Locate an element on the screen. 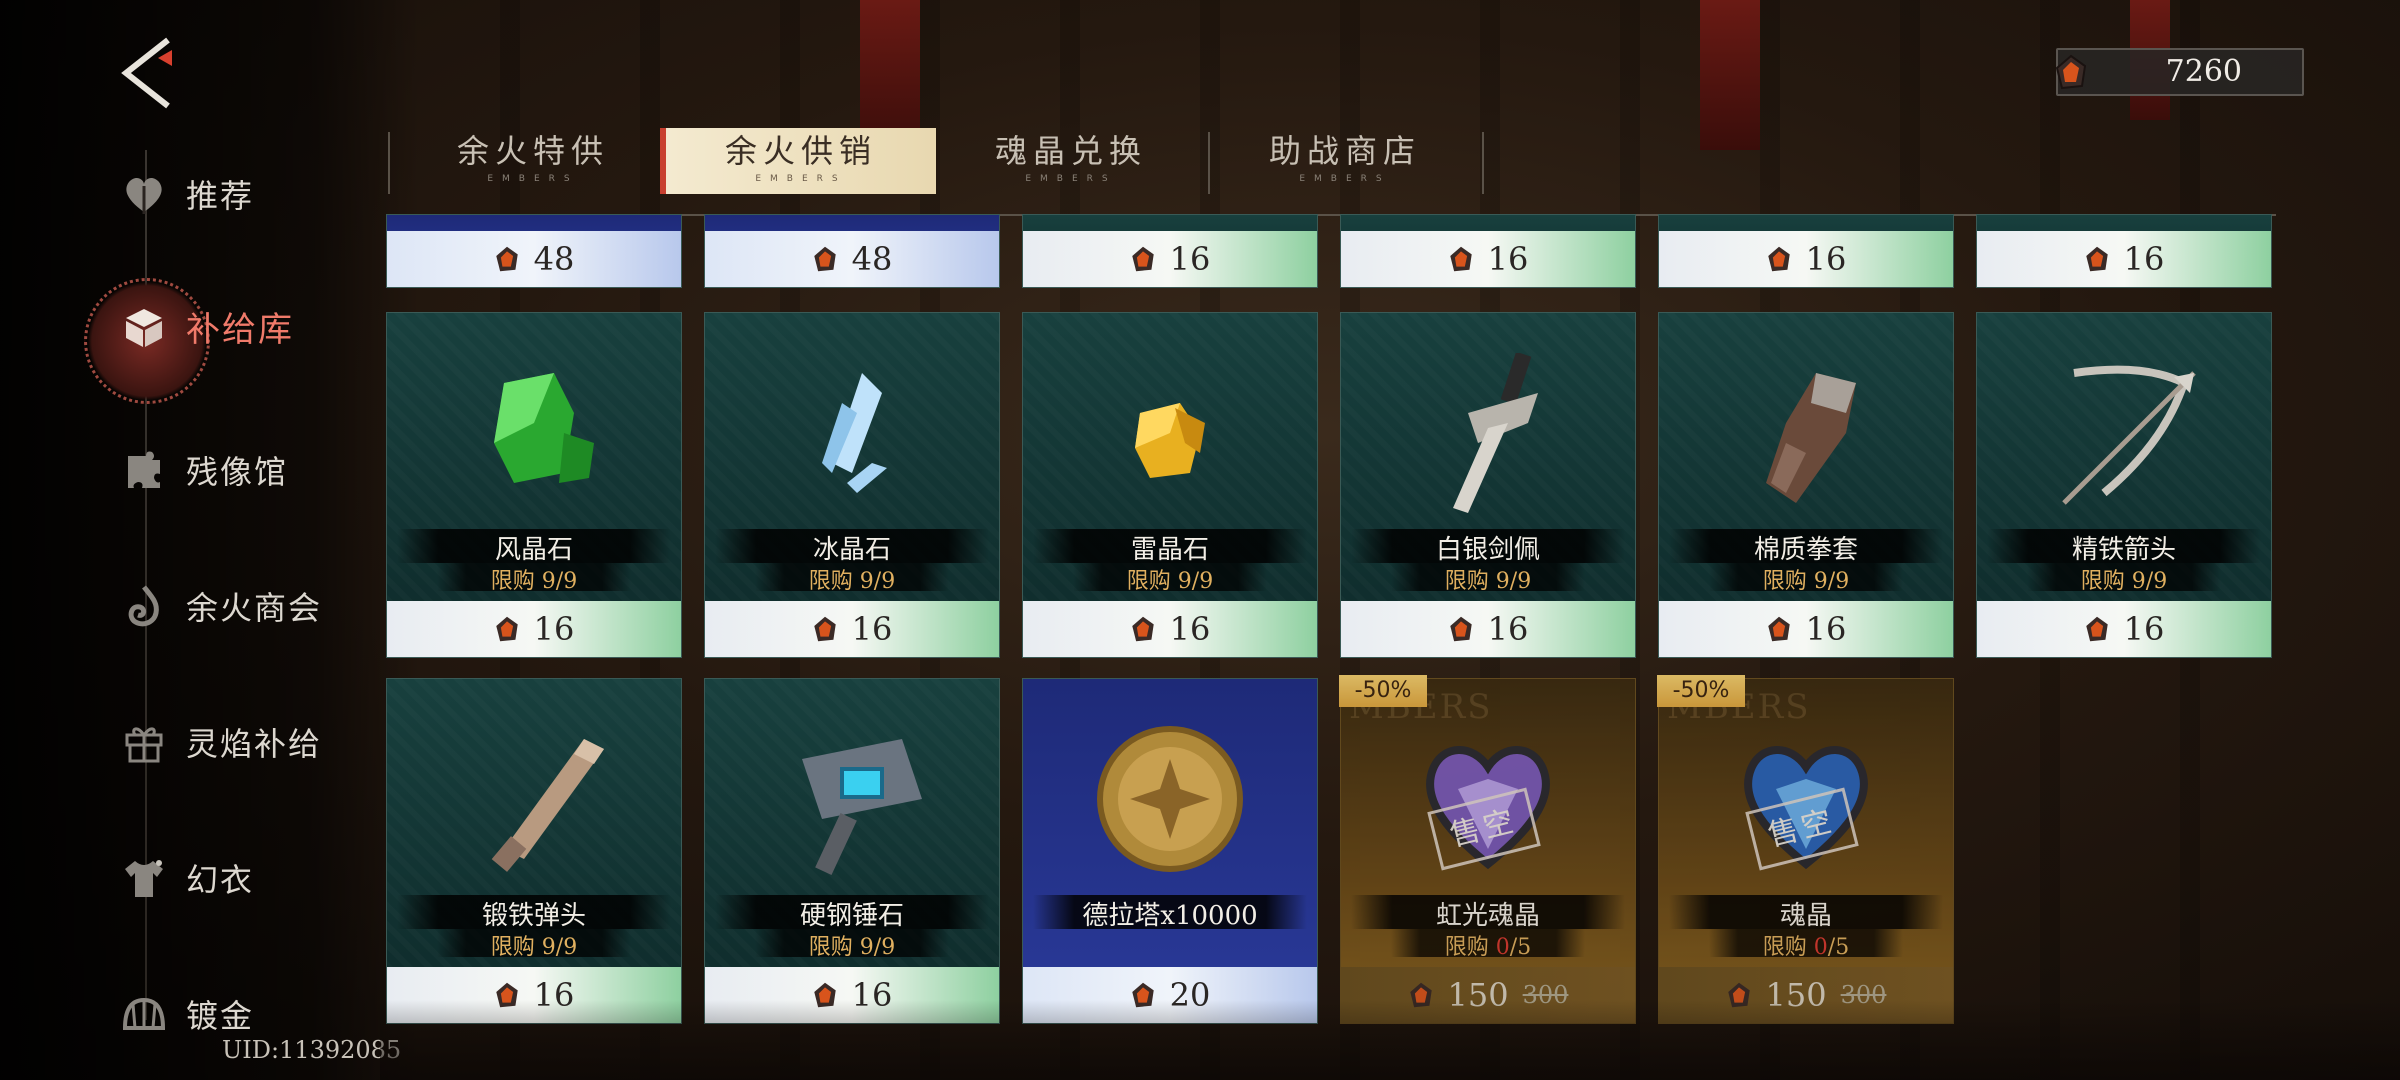 The image size is (2400, 1080). sidebar-item-label: 余火商会 is located at coordinates (254, 608).